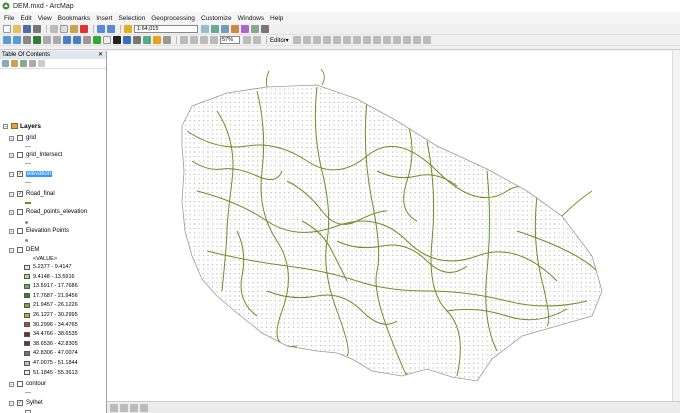 This screenshot has width=680, height=413. Describe the element at coordinates (134, 407) in the screenshot. I see `refresh-icon` at that location.